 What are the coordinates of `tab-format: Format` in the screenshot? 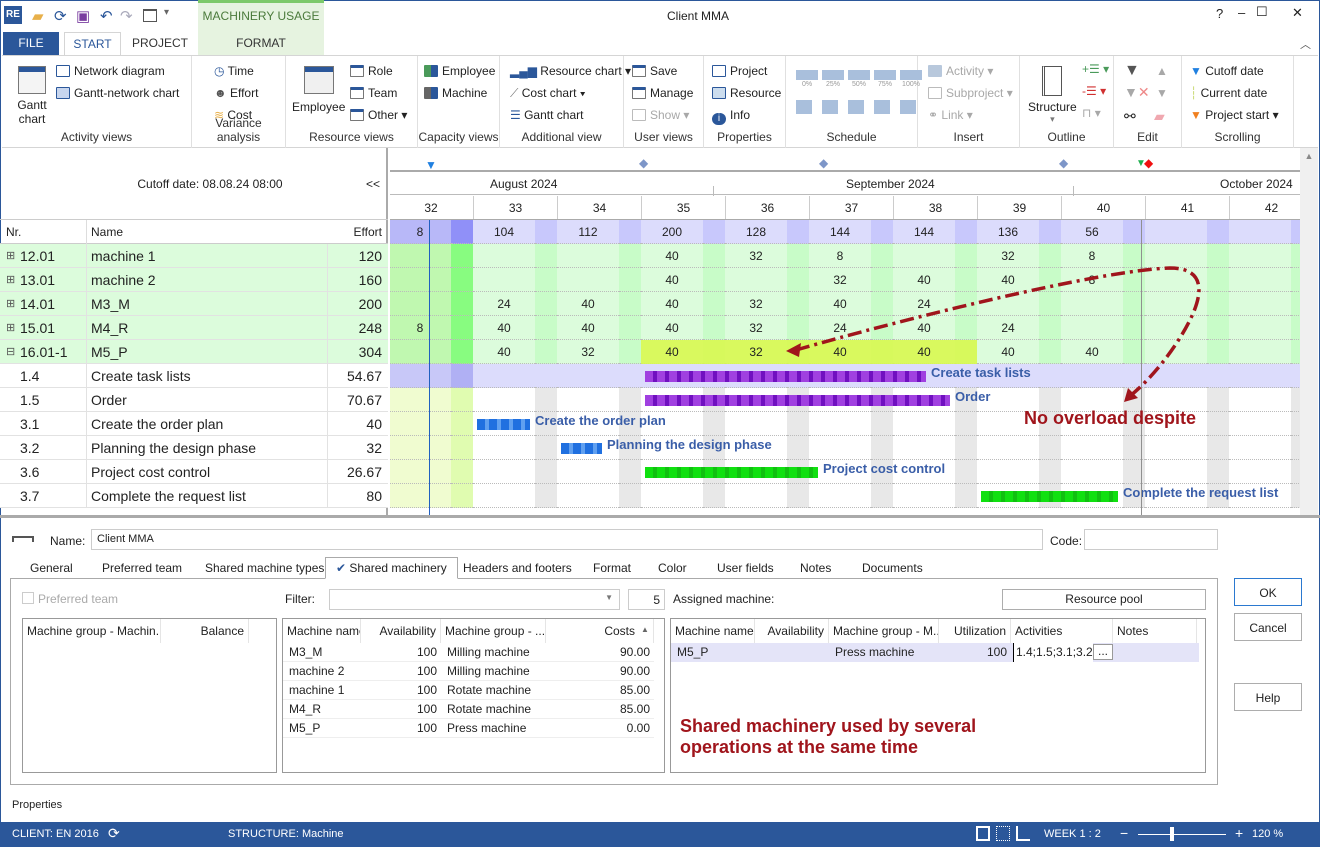 It's located at (612, 568).